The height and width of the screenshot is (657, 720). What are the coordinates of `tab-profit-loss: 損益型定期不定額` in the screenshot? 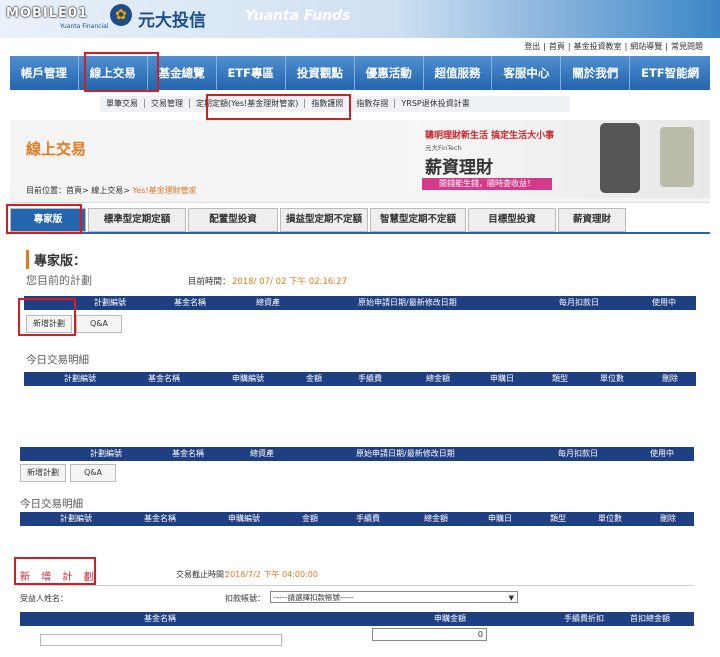 It's located at (324, 220).